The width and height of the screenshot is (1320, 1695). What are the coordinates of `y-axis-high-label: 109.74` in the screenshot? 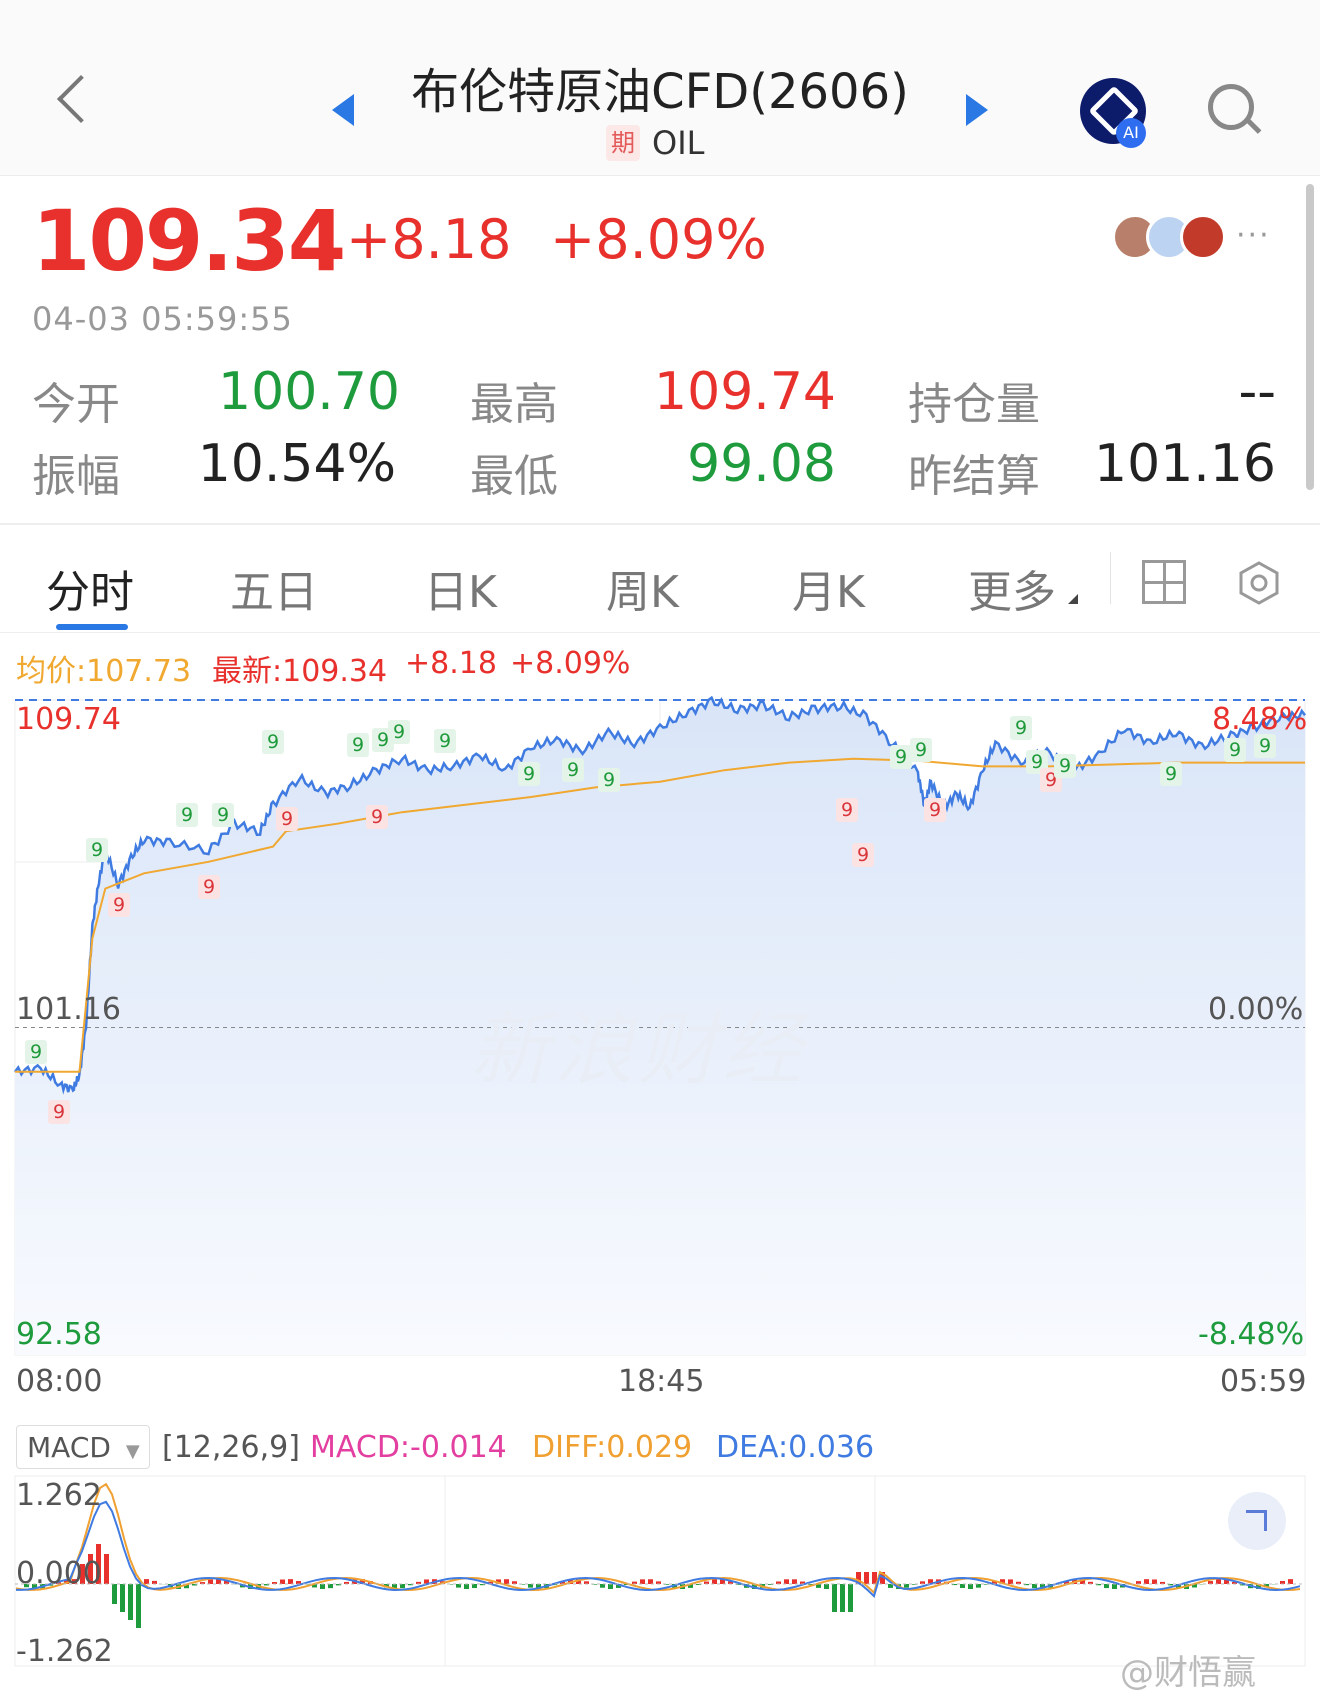 It's located at (68, 719).